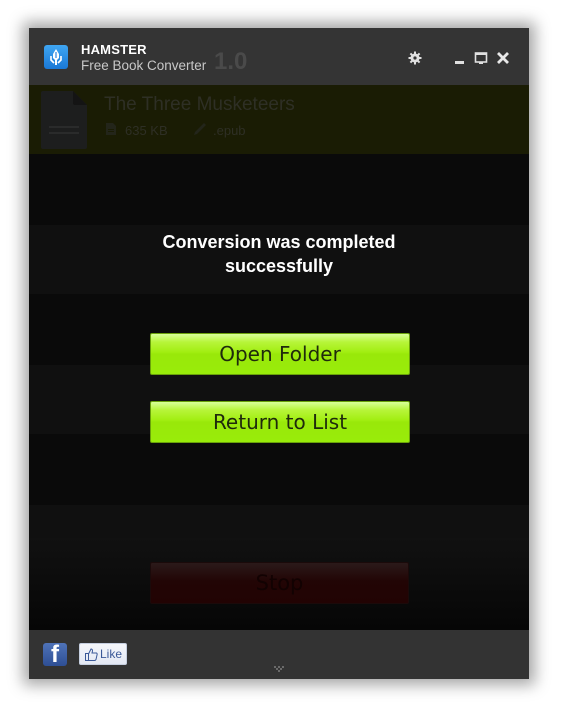 The image size is (562, 712). Describe the element at coordinates (200, 129) in the screenshot. I see `pen-icon` at that location.